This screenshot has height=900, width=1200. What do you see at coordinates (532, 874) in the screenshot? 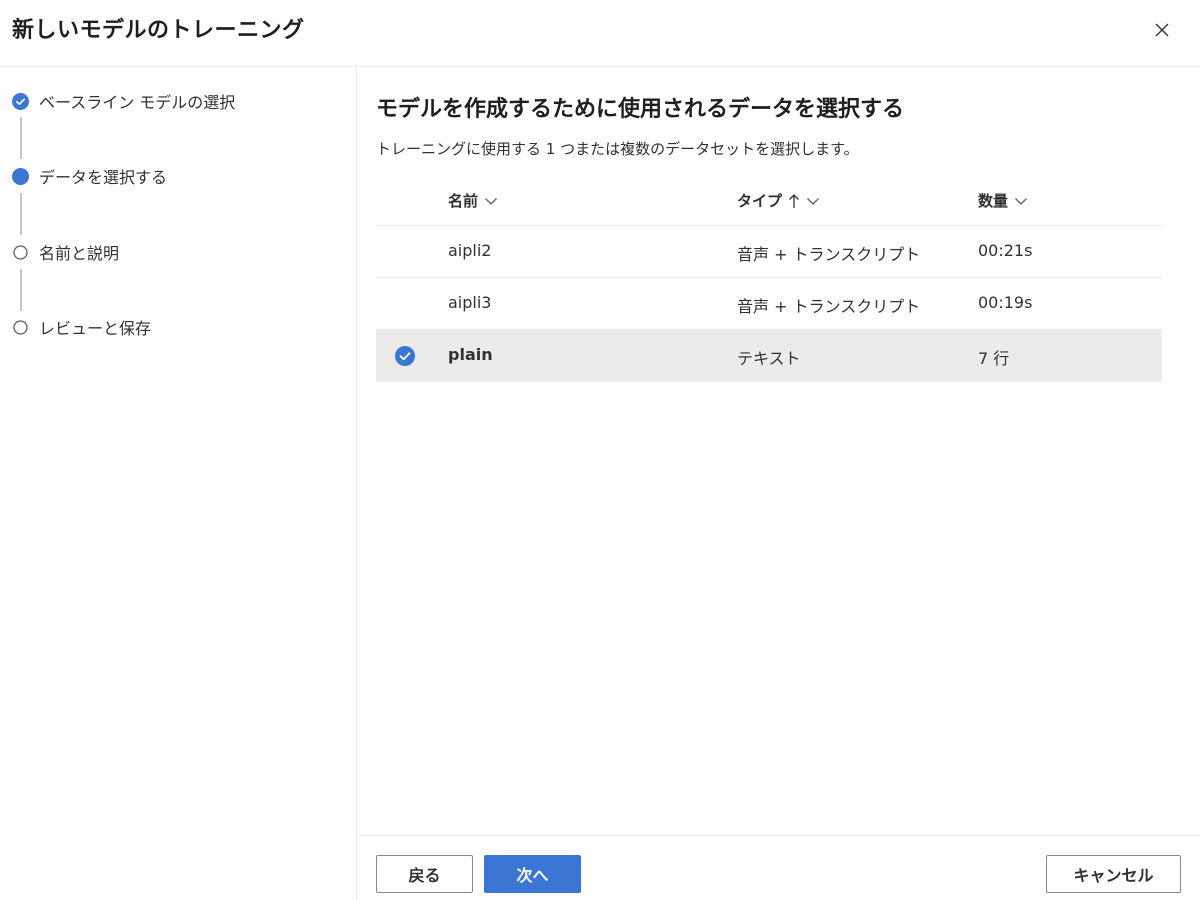
I see `next-button: 次へ` at bounding box center [532, 874].